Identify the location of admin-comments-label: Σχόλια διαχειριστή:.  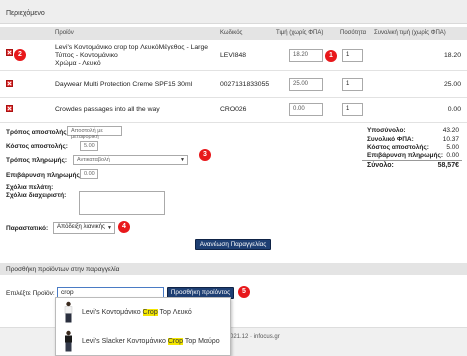
(36, 195).